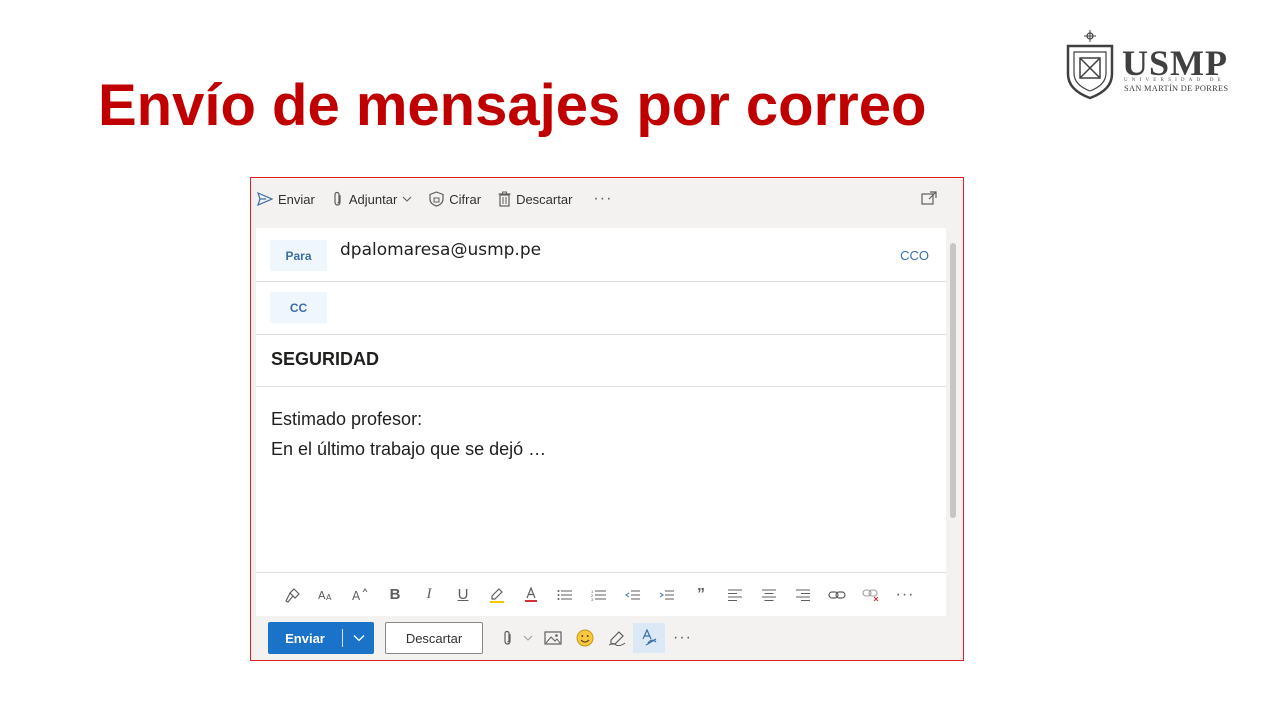 The image size is (1280, 720). Describe the element at coordinates (601, 361) in the screenshot. I see `subject-row: SEGURIDAD` at that location.